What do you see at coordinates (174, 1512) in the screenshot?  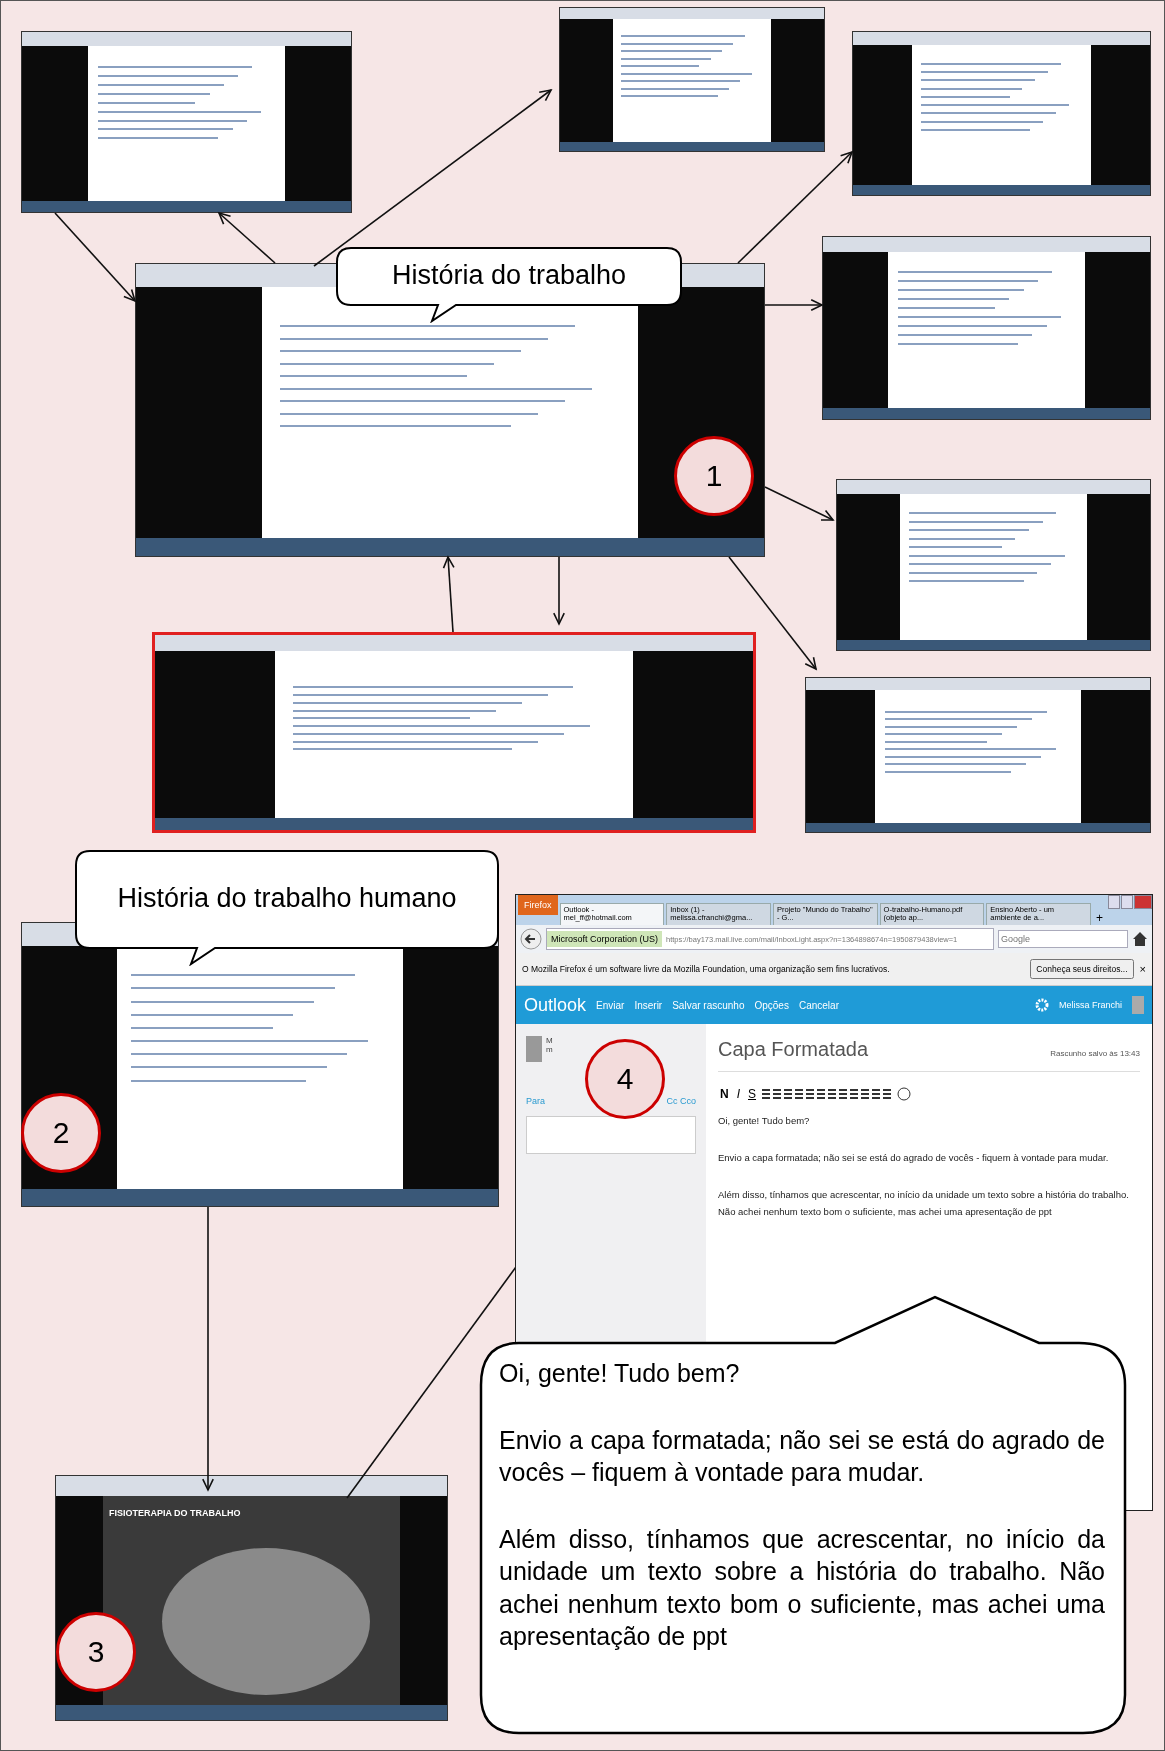 I see `slide-title: FISIOTERAPIA DO TRABALHO` at bounding box center [174, 1512].